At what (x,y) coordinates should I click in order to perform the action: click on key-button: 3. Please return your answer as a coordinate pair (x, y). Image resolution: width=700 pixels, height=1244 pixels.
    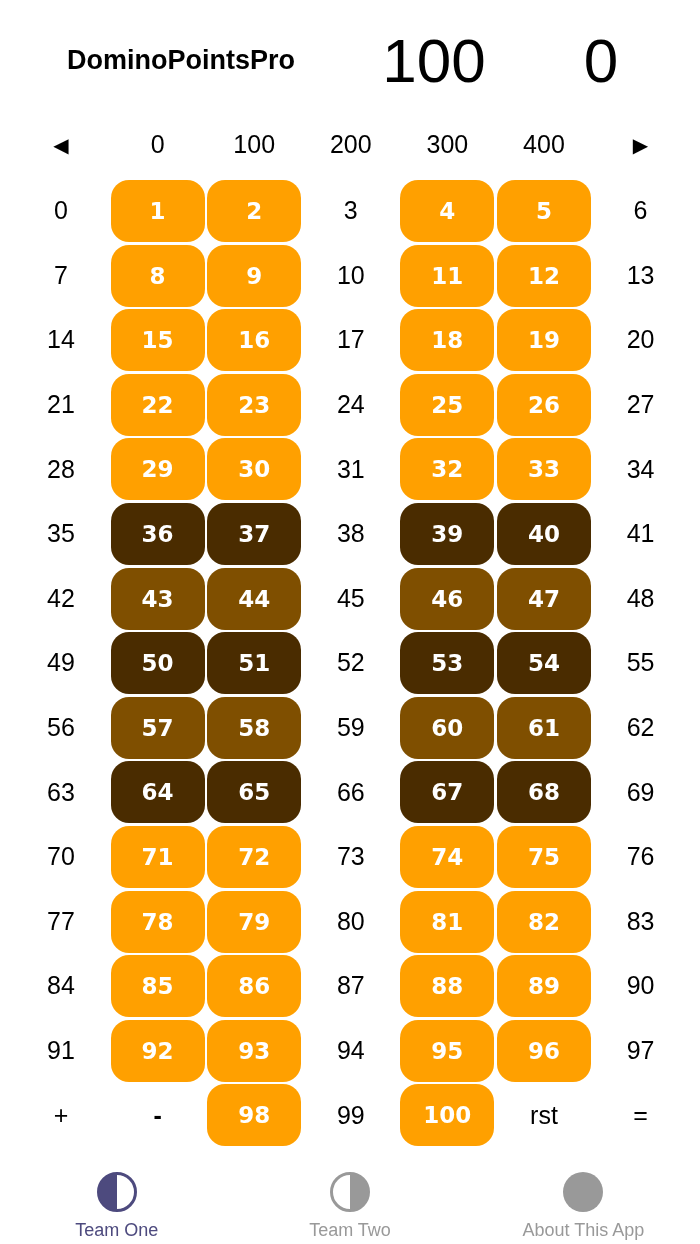
    Looking at the image, I should click on (350, 211).